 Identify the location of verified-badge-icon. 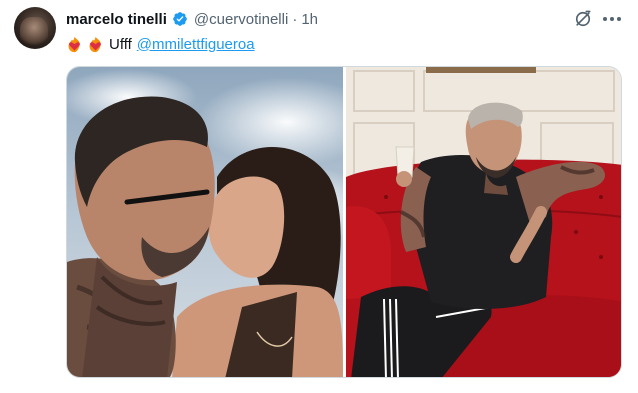
(180, 19).